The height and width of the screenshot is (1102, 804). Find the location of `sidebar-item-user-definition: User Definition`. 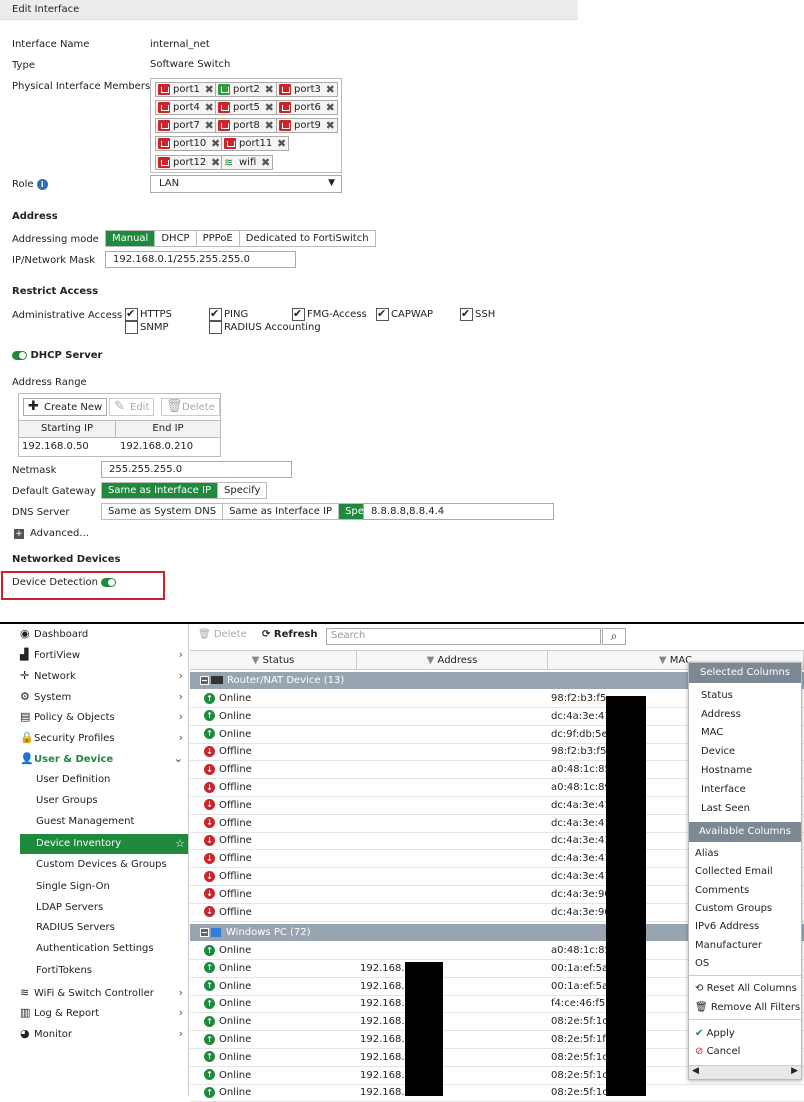

sidebar-item-user-definition: User Definition is located at coordinates (112, 780).